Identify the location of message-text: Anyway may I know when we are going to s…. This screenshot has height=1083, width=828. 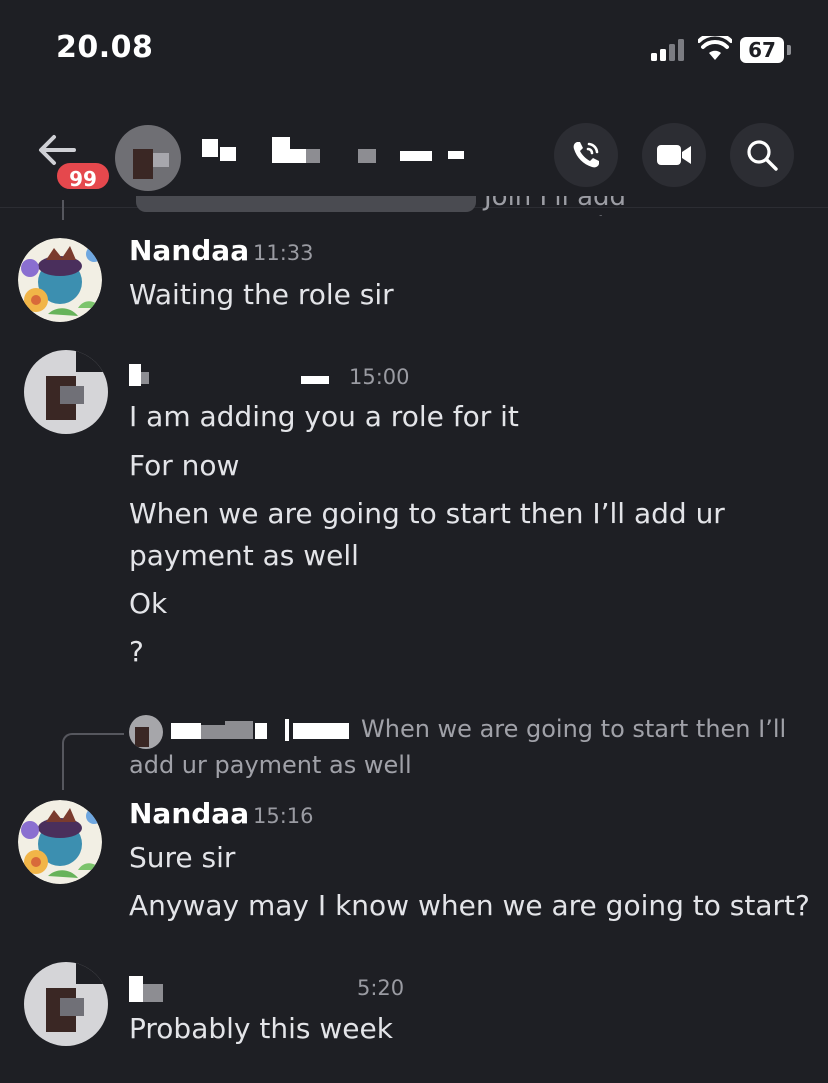
(469, 905).